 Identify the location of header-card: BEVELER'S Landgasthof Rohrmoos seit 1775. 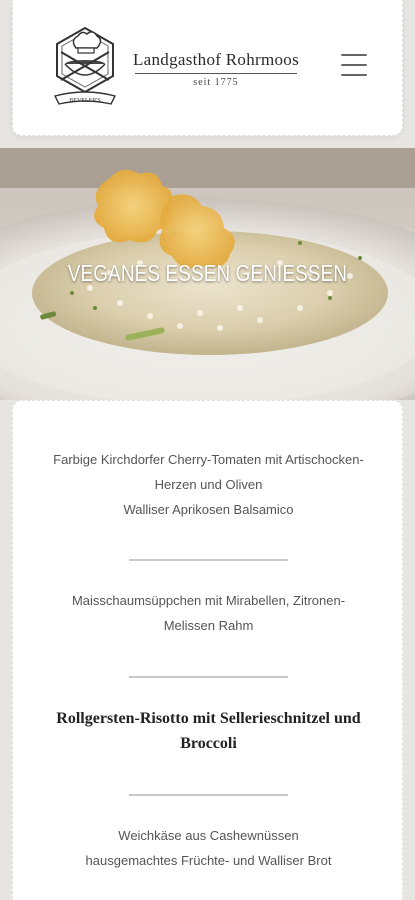
(207, 68).